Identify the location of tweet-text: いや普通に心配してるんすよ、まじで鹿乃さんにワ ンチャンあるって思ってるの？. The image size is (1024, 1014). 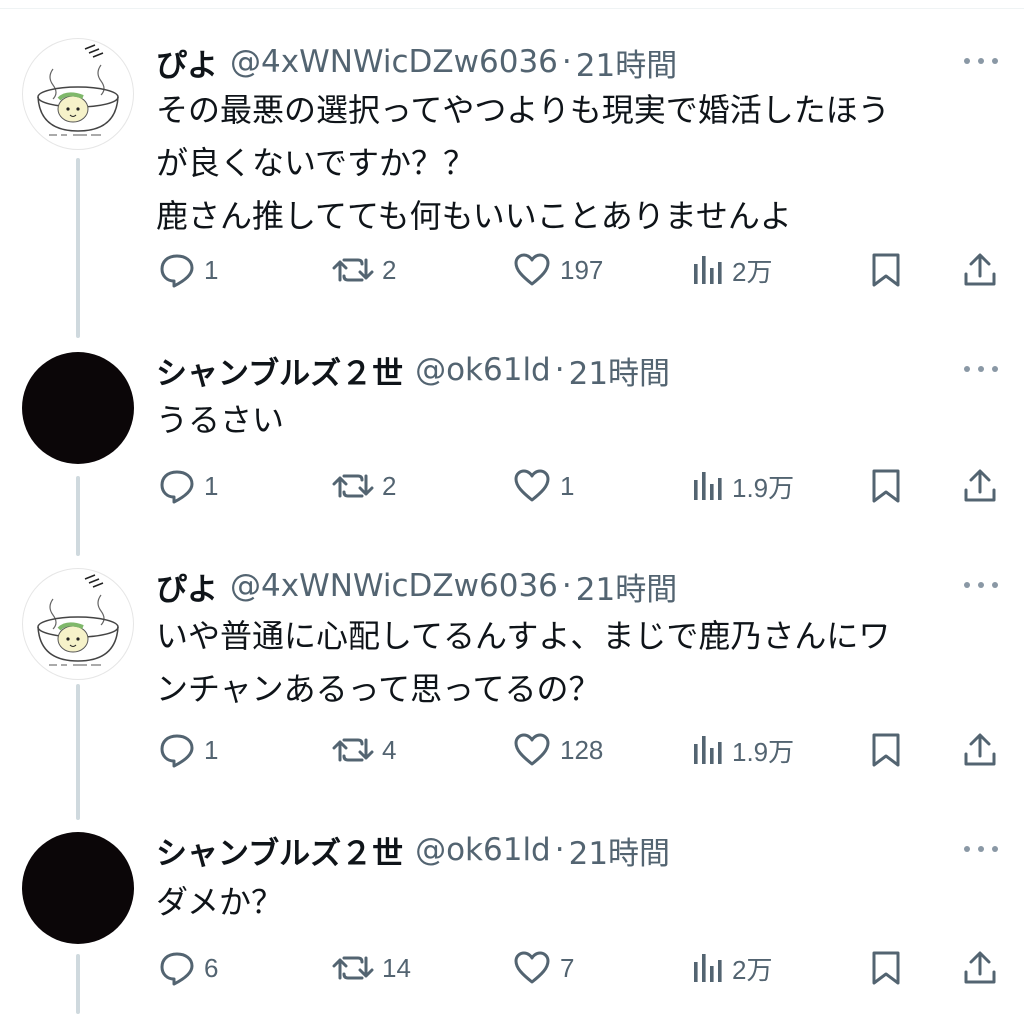
(576, 663).